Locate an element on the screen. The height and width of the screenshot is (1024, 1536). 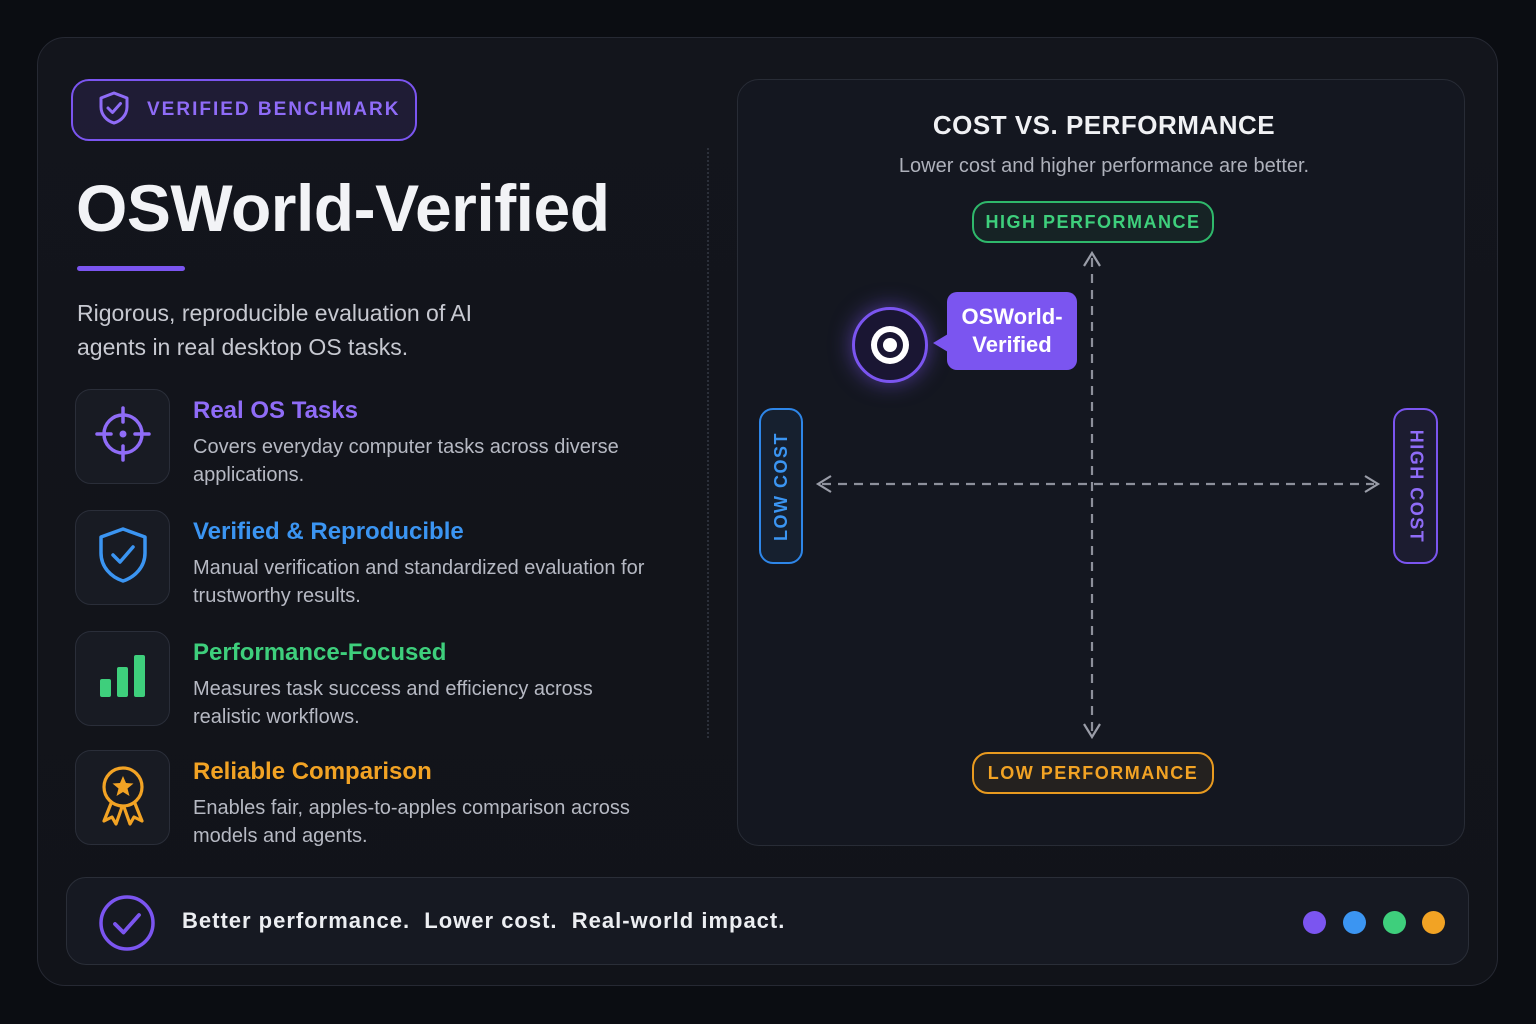
axis-label-text: HIGH PERFORMANCE is located at coordinates (1093, 221).